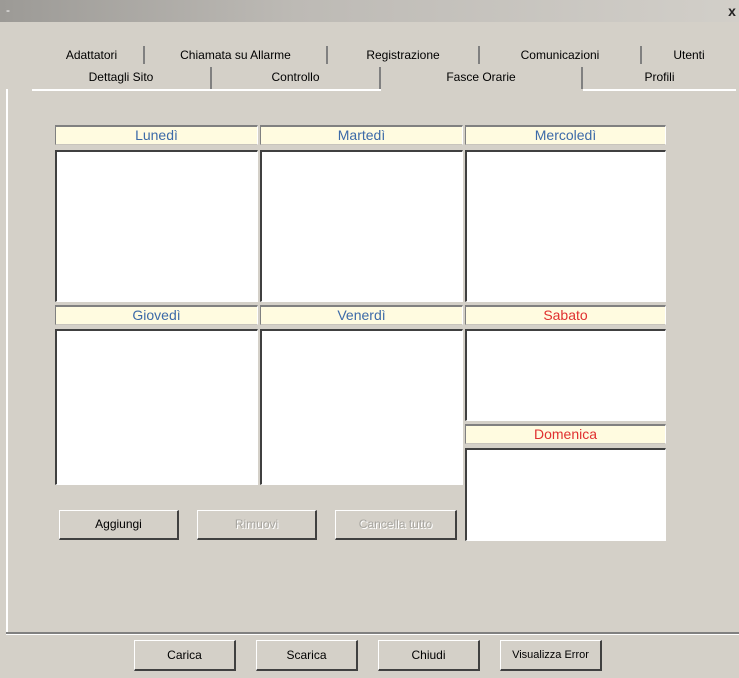 Image resolution: width=739 pixels, height=678 pixels. I want to click on tab-utenti: Utenti, so click(689, 55).